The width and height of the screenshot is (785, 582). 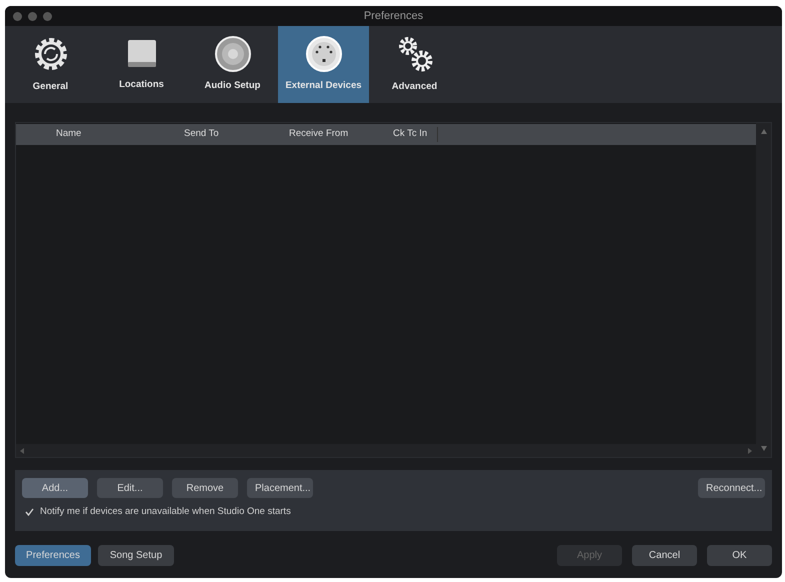 I want to click on footer-tab: Preferences, so click(x=53, y=555).